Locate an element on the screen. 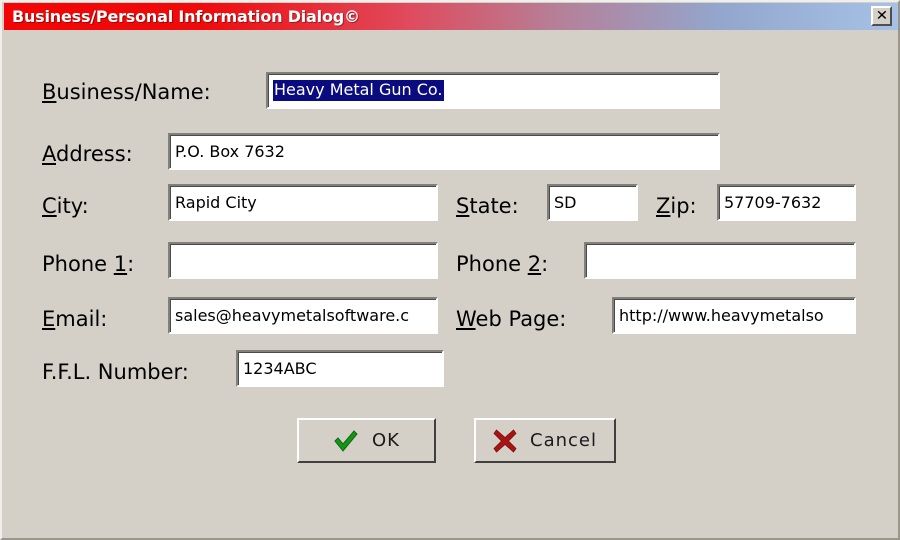 This screenshot has width=900, height=540. zip-label: Zip: is located at coordinates (676, 206).